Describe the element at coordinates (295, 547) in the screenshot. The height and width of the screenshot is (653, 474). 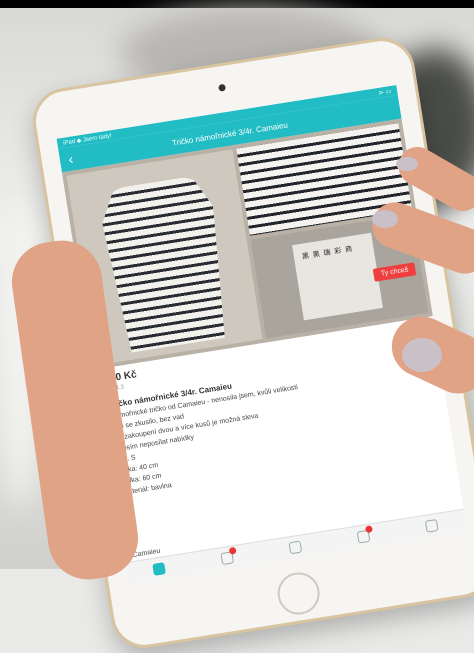
I see `camera-tab-icon` at that location.